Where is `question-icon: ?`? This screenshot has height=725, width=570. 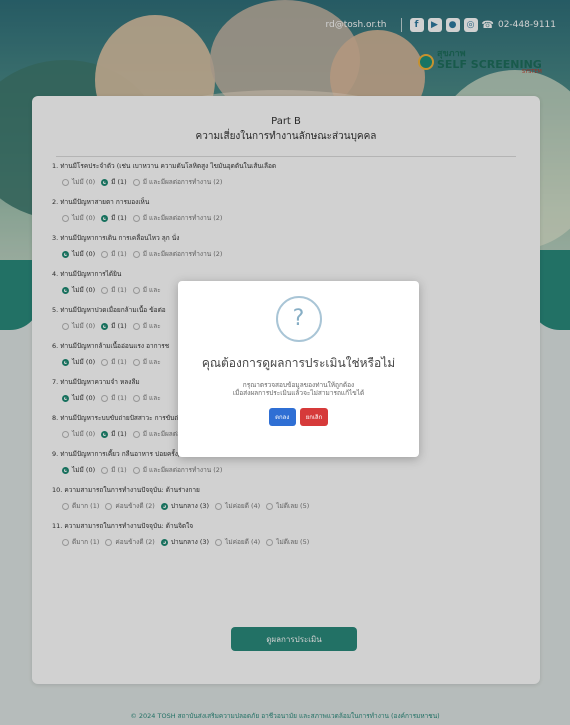
question-icon: ? is located at coordinates (298, 319).